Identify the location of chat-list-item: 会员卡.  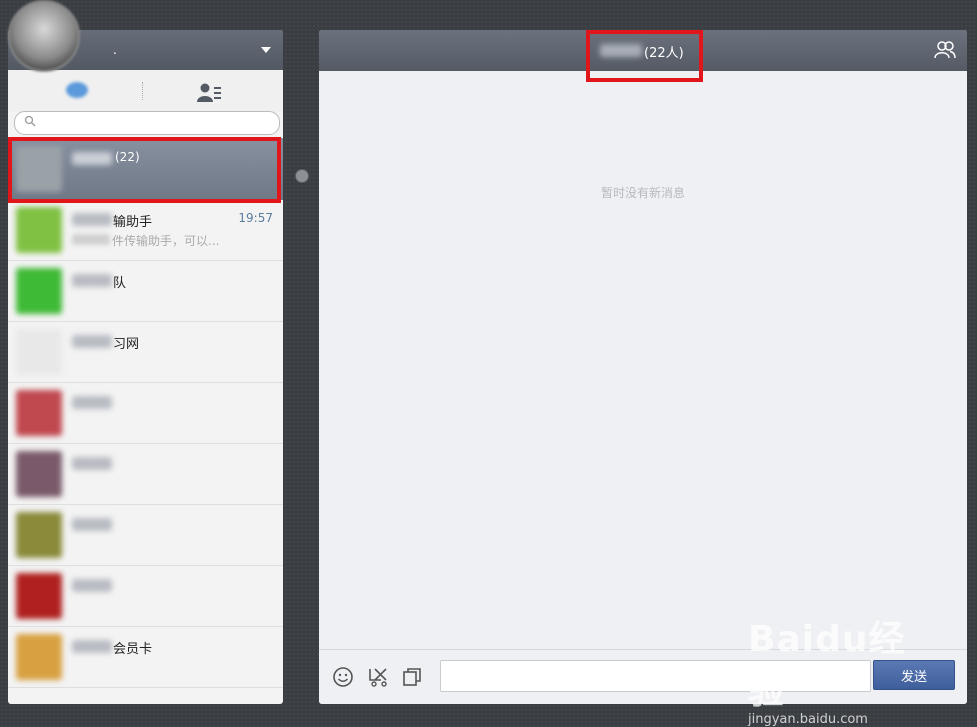
(145, 657).